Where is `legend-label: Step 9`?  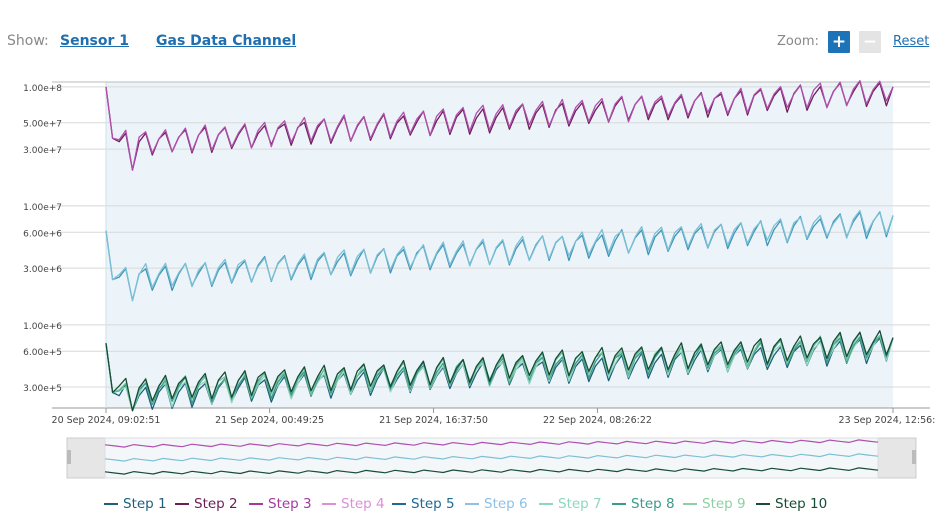
legend-label: Step 9 is located at coordinates (724, 504).